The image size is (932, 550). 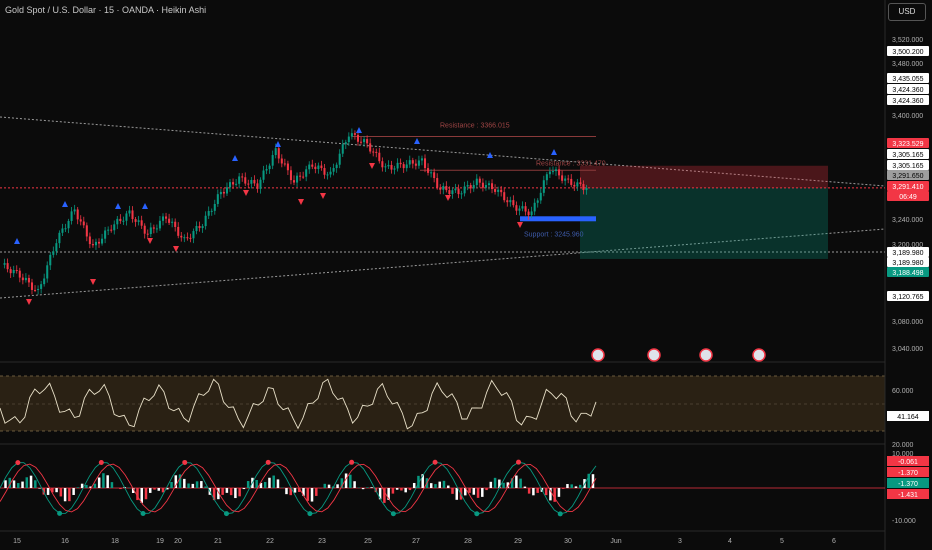 What do you see at coordinates (17, 241) in the screenshot?
I see `pivot-high-marker` at bounding box center [17, 241].